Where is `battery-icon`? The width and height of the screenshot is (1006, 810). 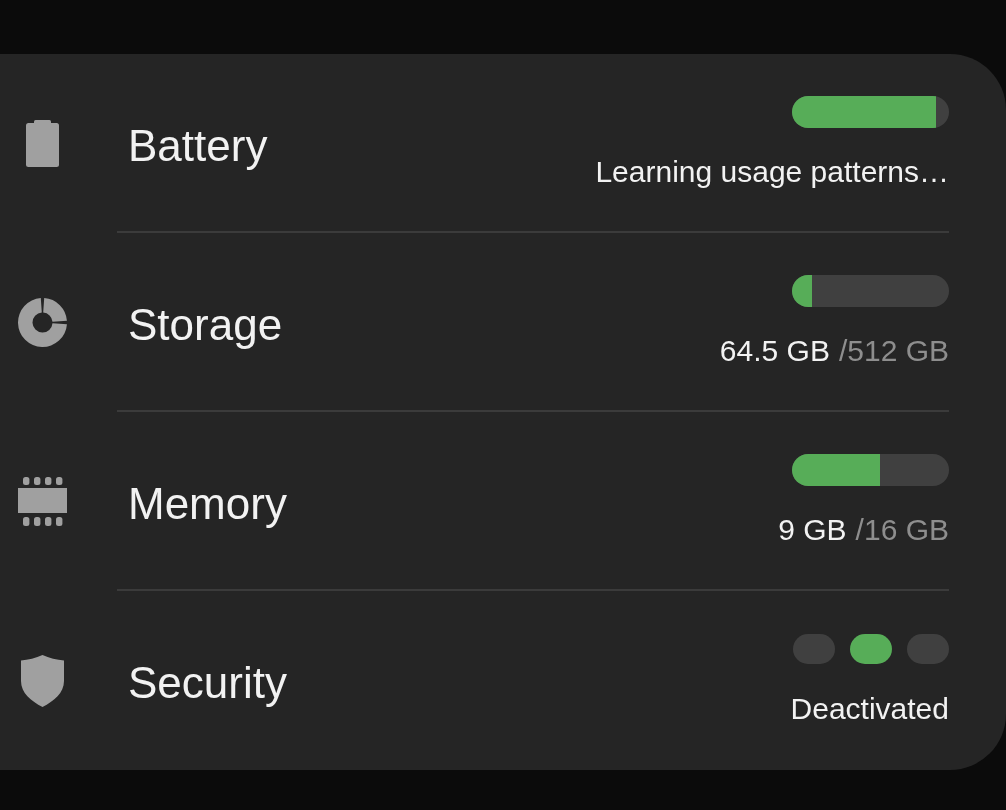 battery-icon is located at coordinates (42, 143).